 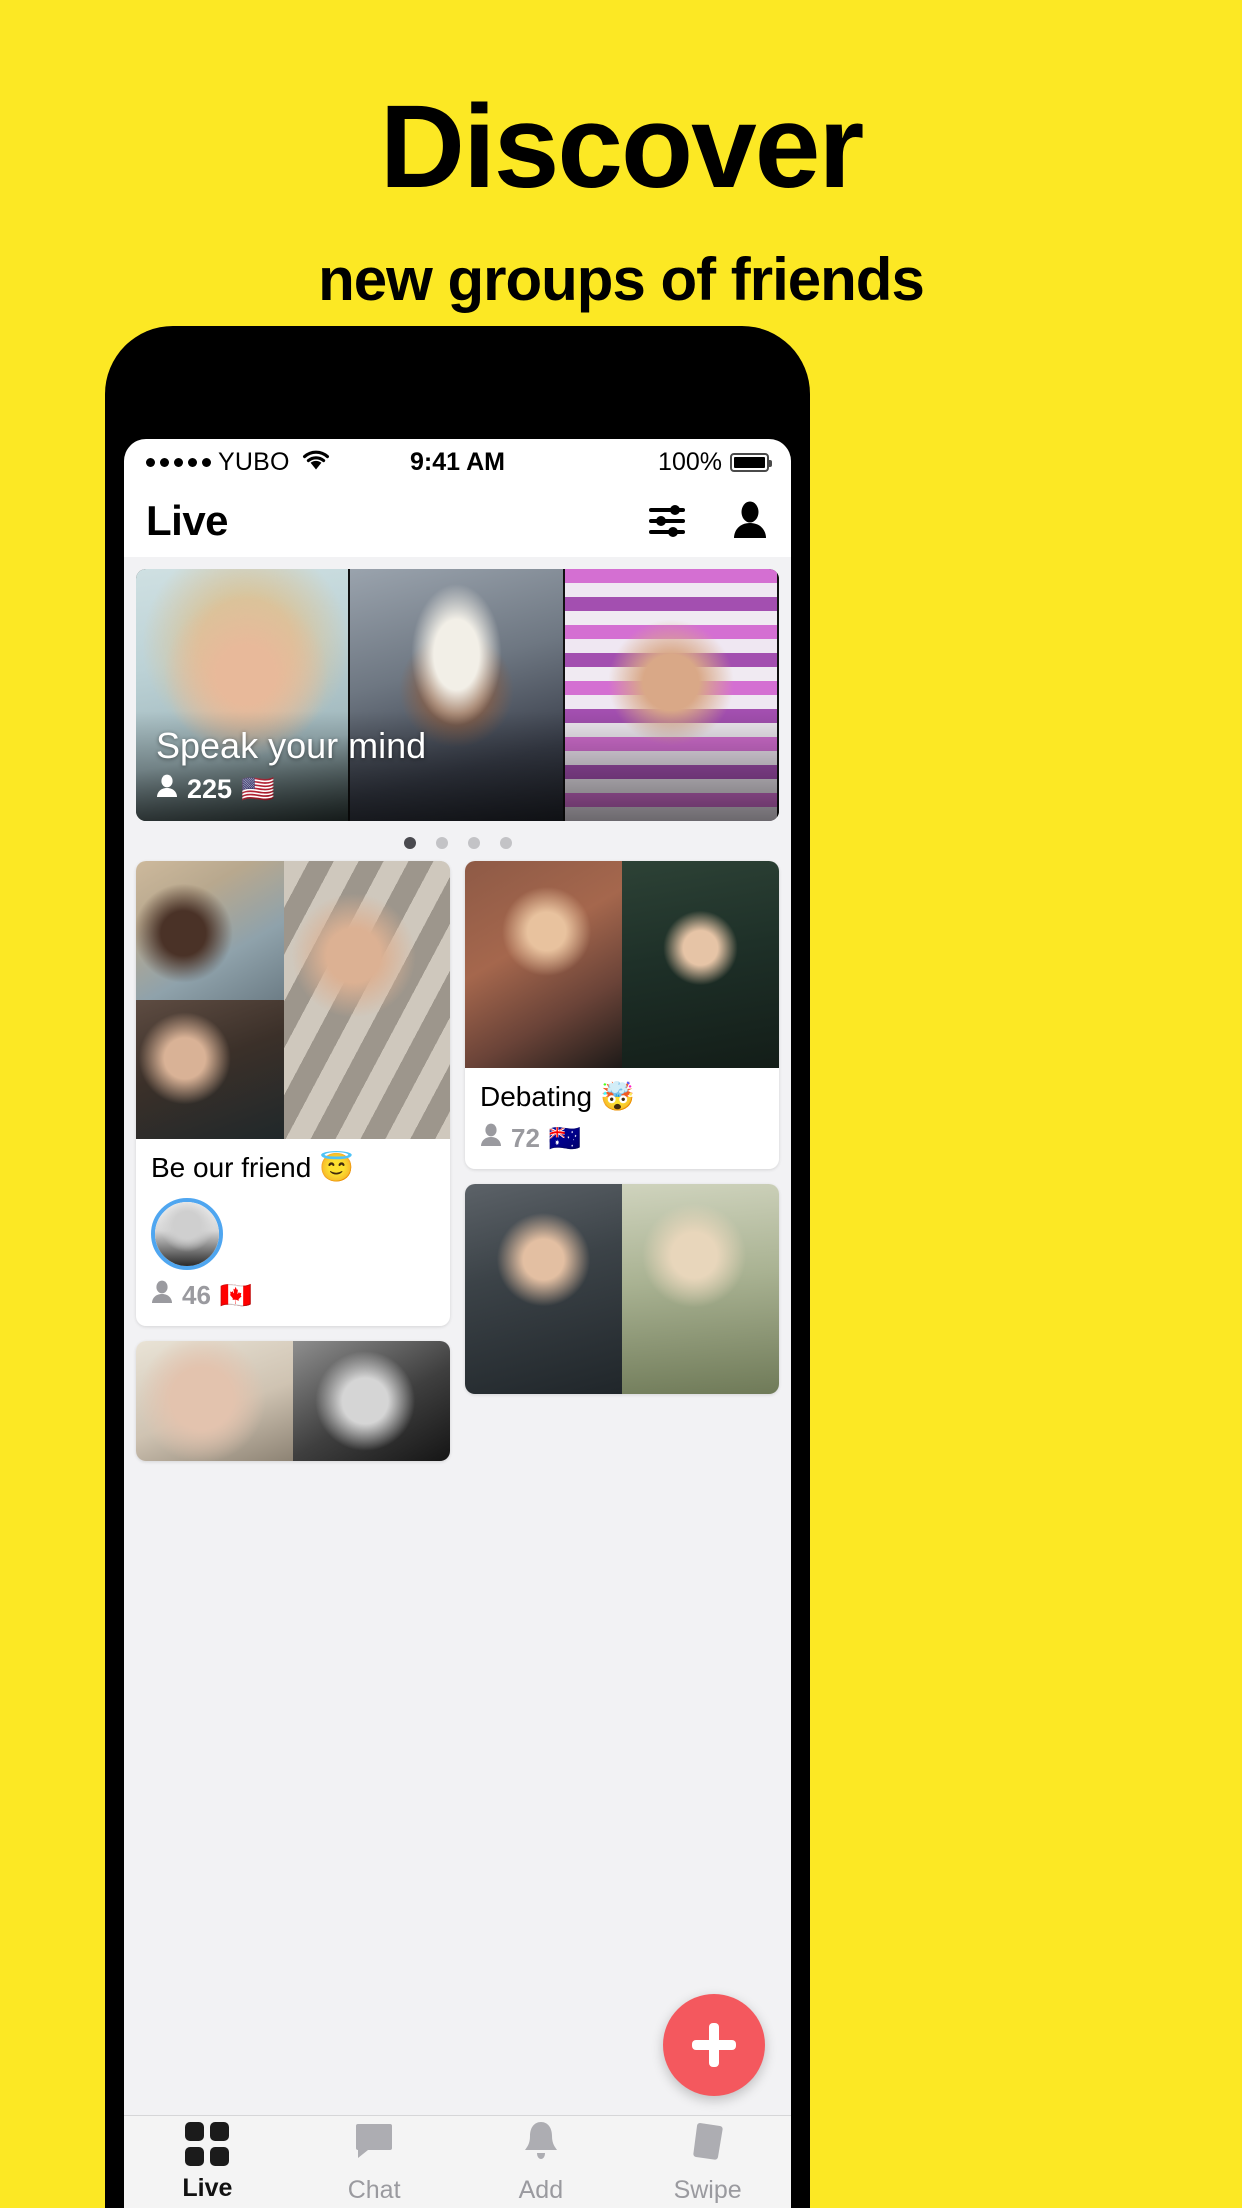 I want to click on promo-subtitle: new groups of friends, so click(x=621, y=279).